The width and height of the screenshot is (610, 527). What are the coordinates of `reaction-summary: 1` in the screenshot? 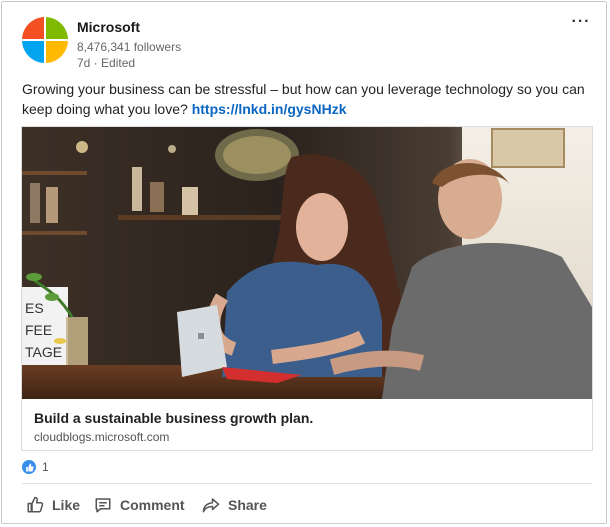 It's located at (35, 467).